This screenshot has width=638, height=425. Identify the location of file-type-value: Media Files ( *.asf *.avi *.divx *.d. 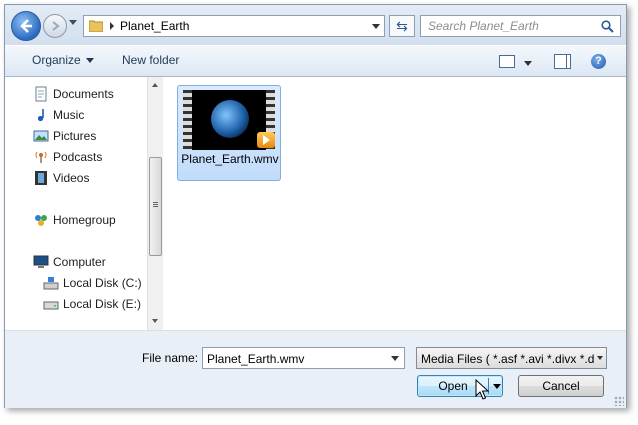
(507, 359).